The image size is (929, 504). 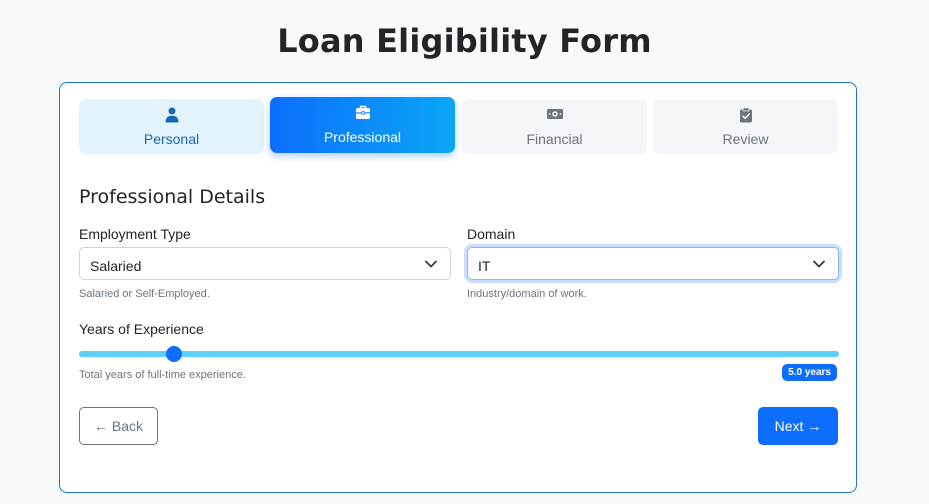 What do you see at coordinates (362, 125) in the screenshot?
I see `step-professional: Professional` at bounding box center [362, 125].